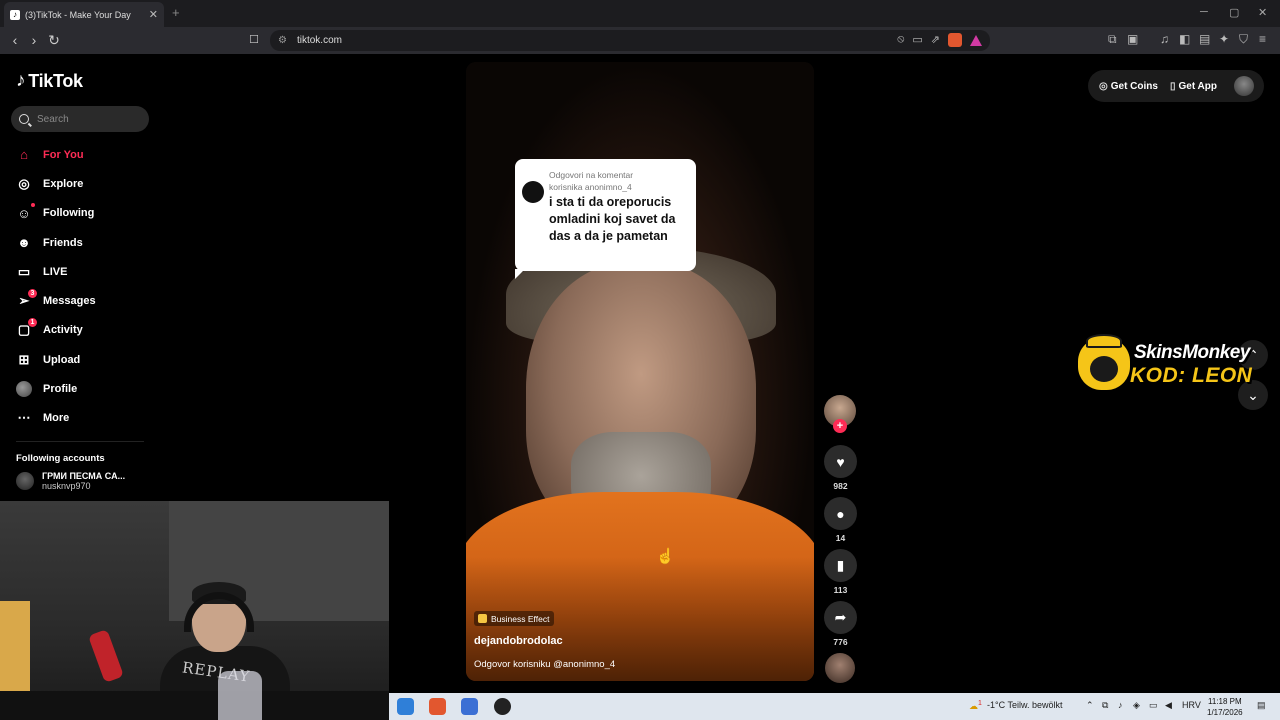 This screenshot has width=1280, height=720. What do you see at coordinates (935, 40) in the screenshot?
I see `share-icon: ⇗` at bounding box center [935, 40].